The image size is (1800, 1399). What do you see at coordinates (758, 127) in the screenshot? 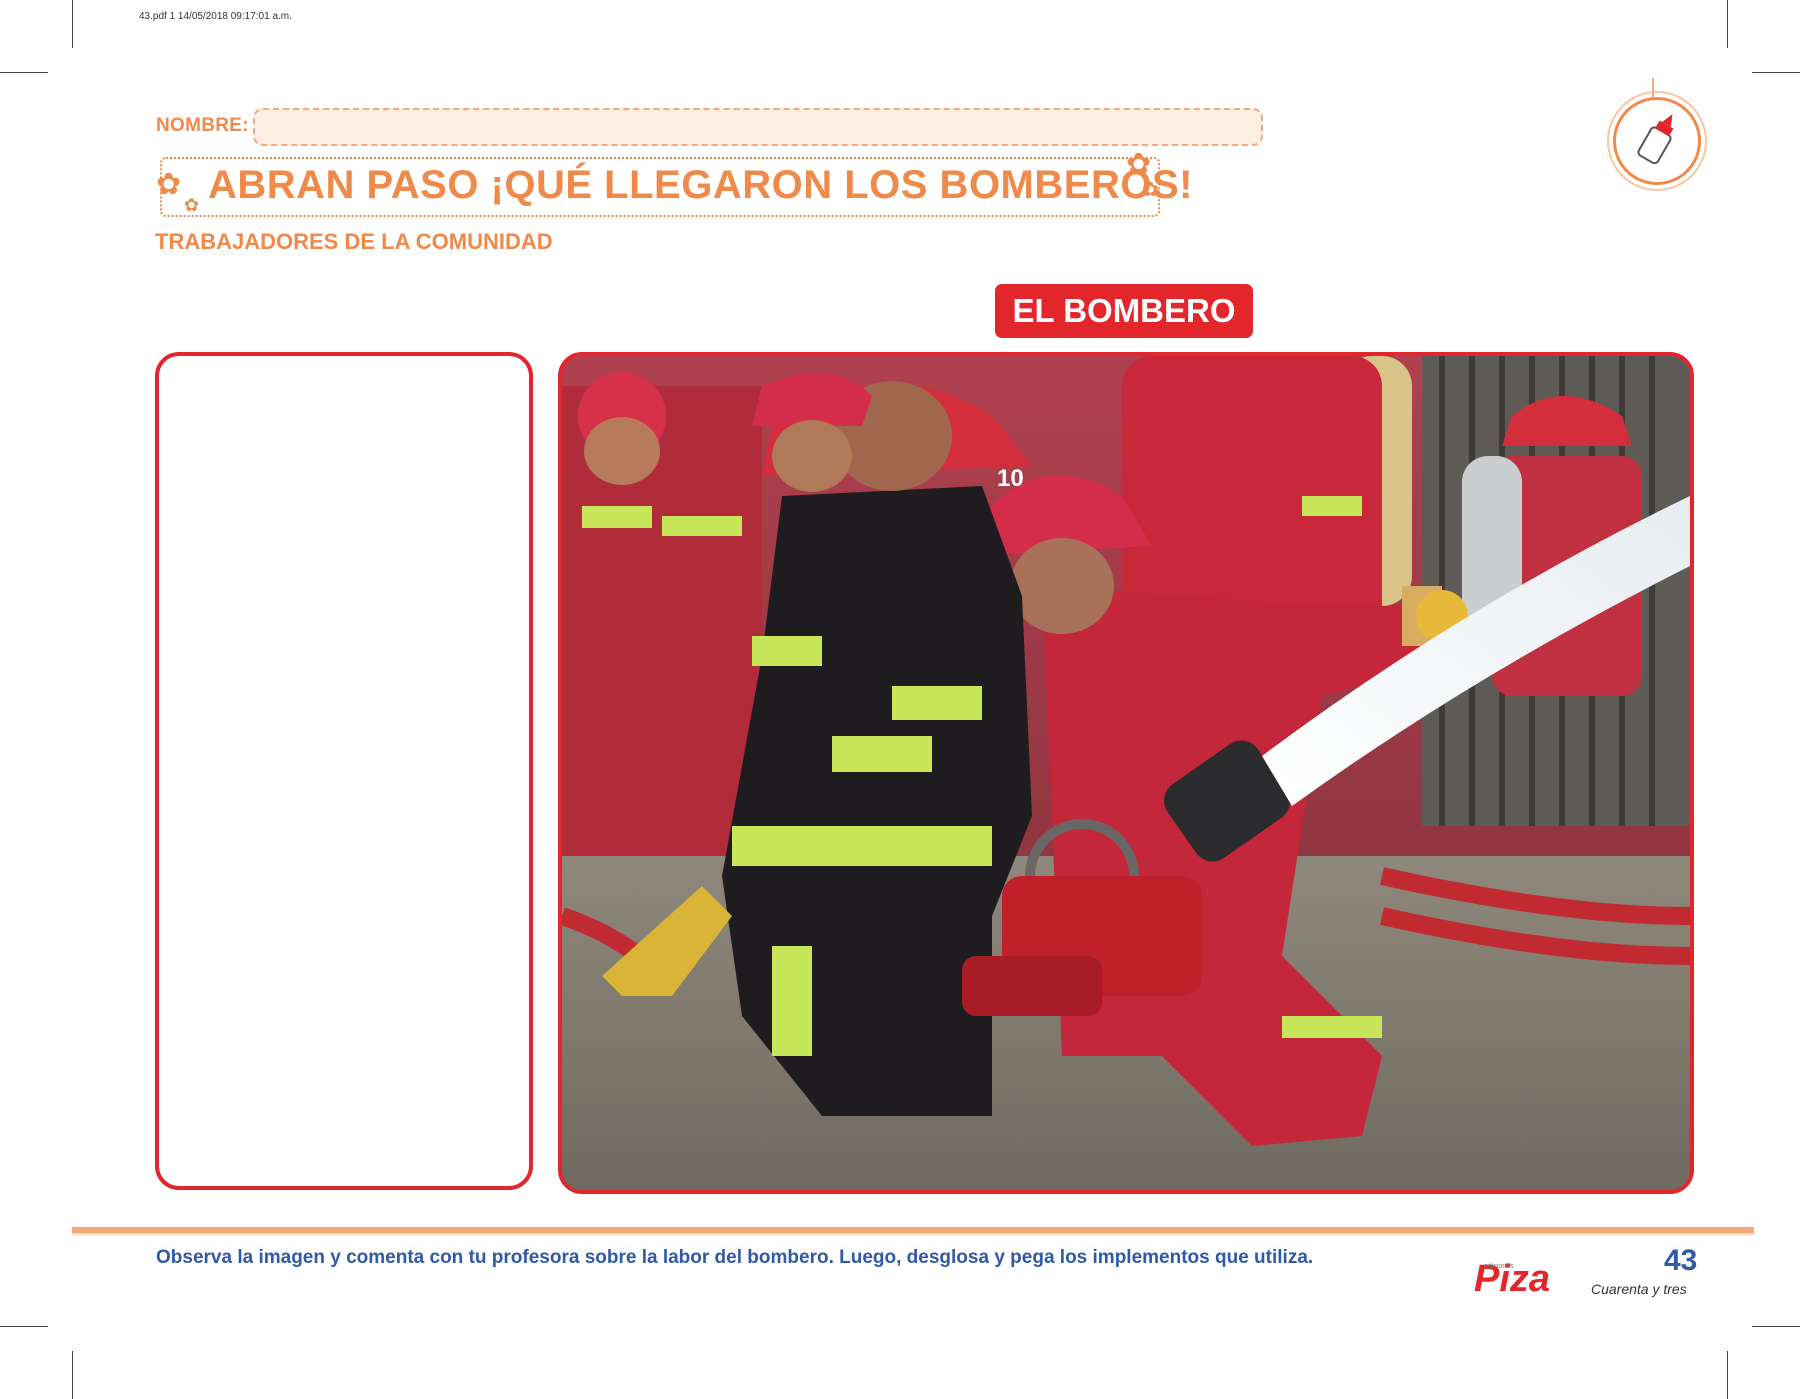
I see `name-field` at bounding box center [758, 127].